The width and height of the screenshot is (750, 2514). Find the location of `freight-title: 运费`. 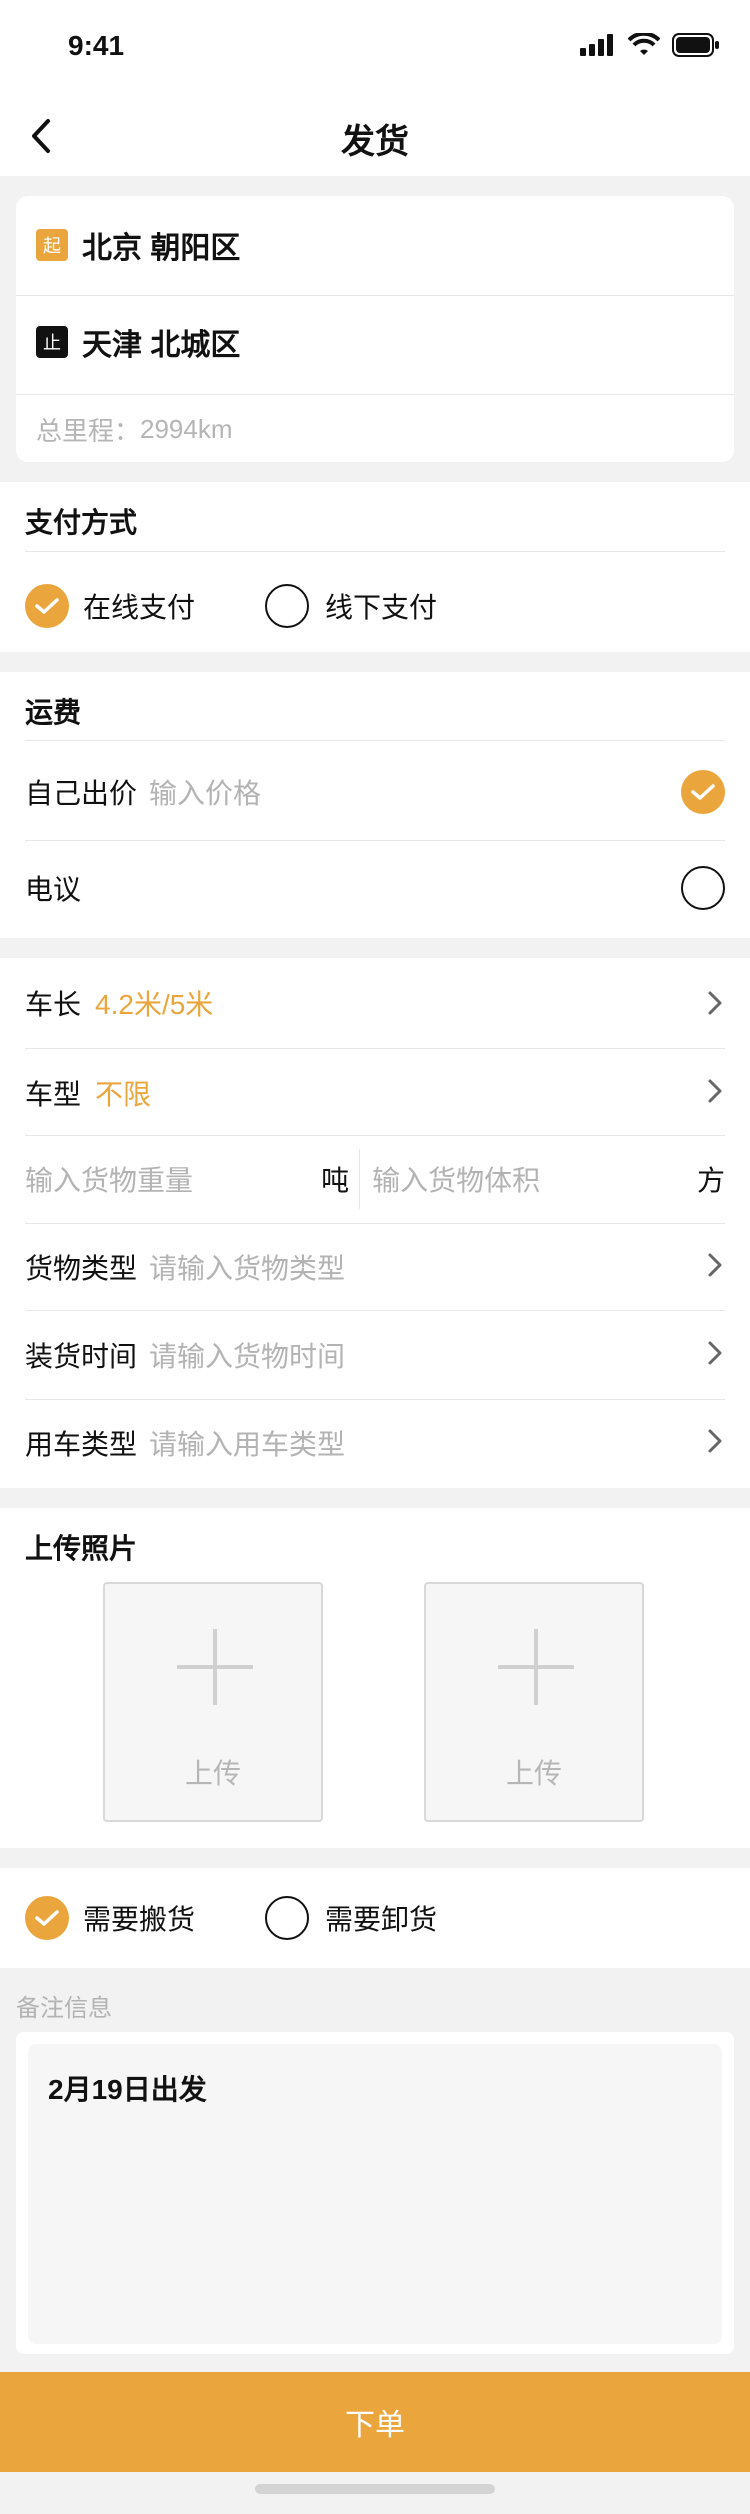

freight-title: 运费 is located at coordinates (53, 712).